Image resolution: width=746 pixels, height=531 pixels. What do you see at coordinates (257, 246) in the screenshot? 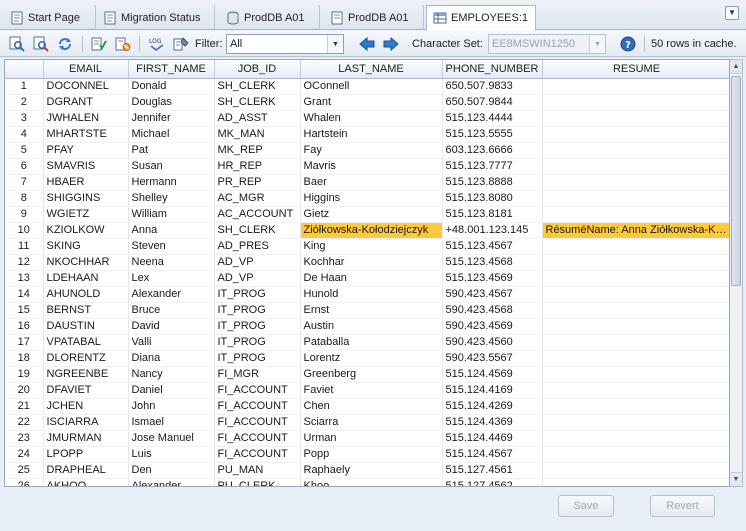
I see `table-cell: AD_PRES` at bounding box center [257, 246].